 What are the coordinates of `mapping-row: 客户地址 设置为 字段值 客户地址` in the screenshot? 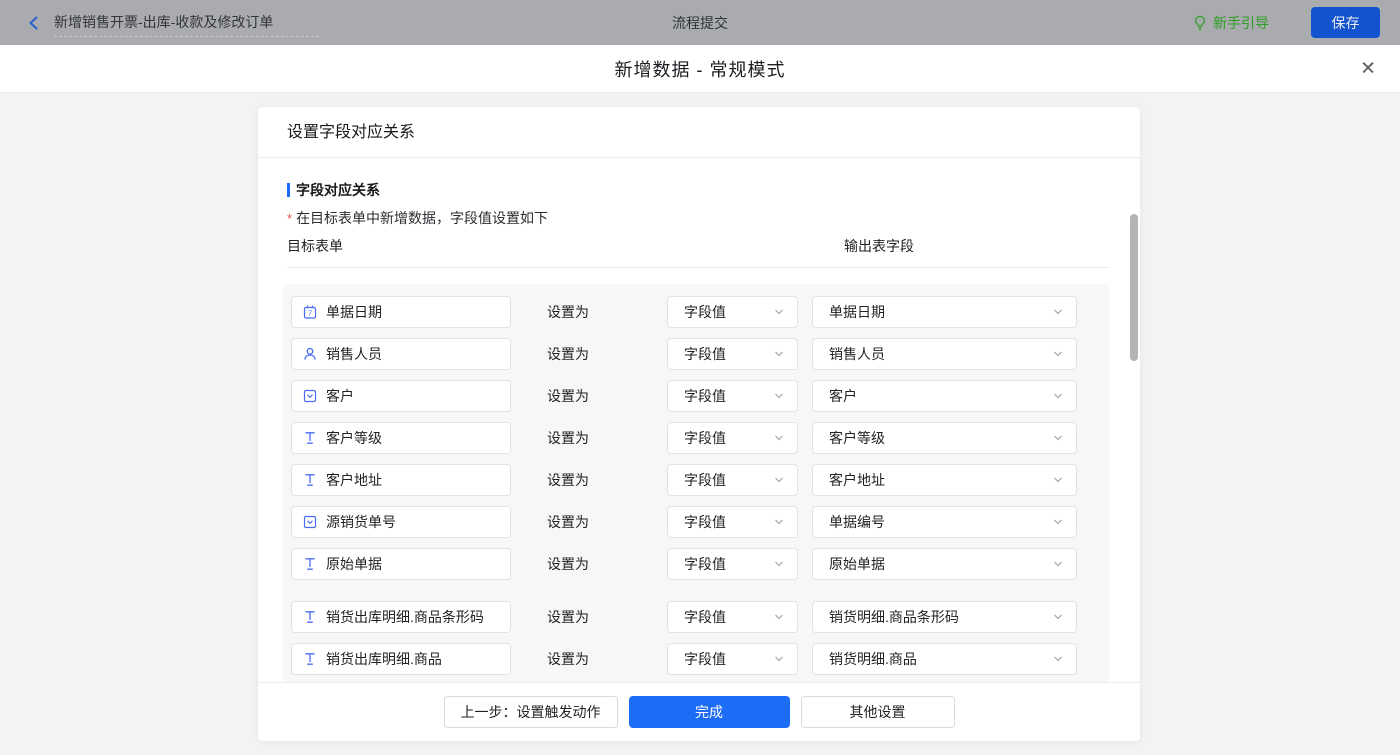 It's located at (700, 480).